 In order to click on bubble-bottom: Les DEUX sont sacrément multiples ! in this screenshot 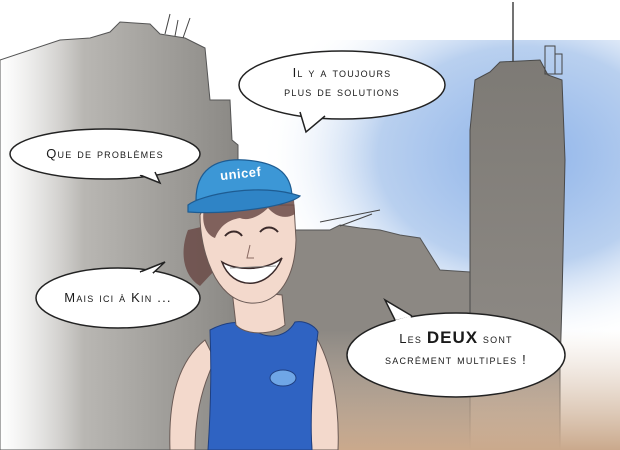, I will do `click(456, 347)`.